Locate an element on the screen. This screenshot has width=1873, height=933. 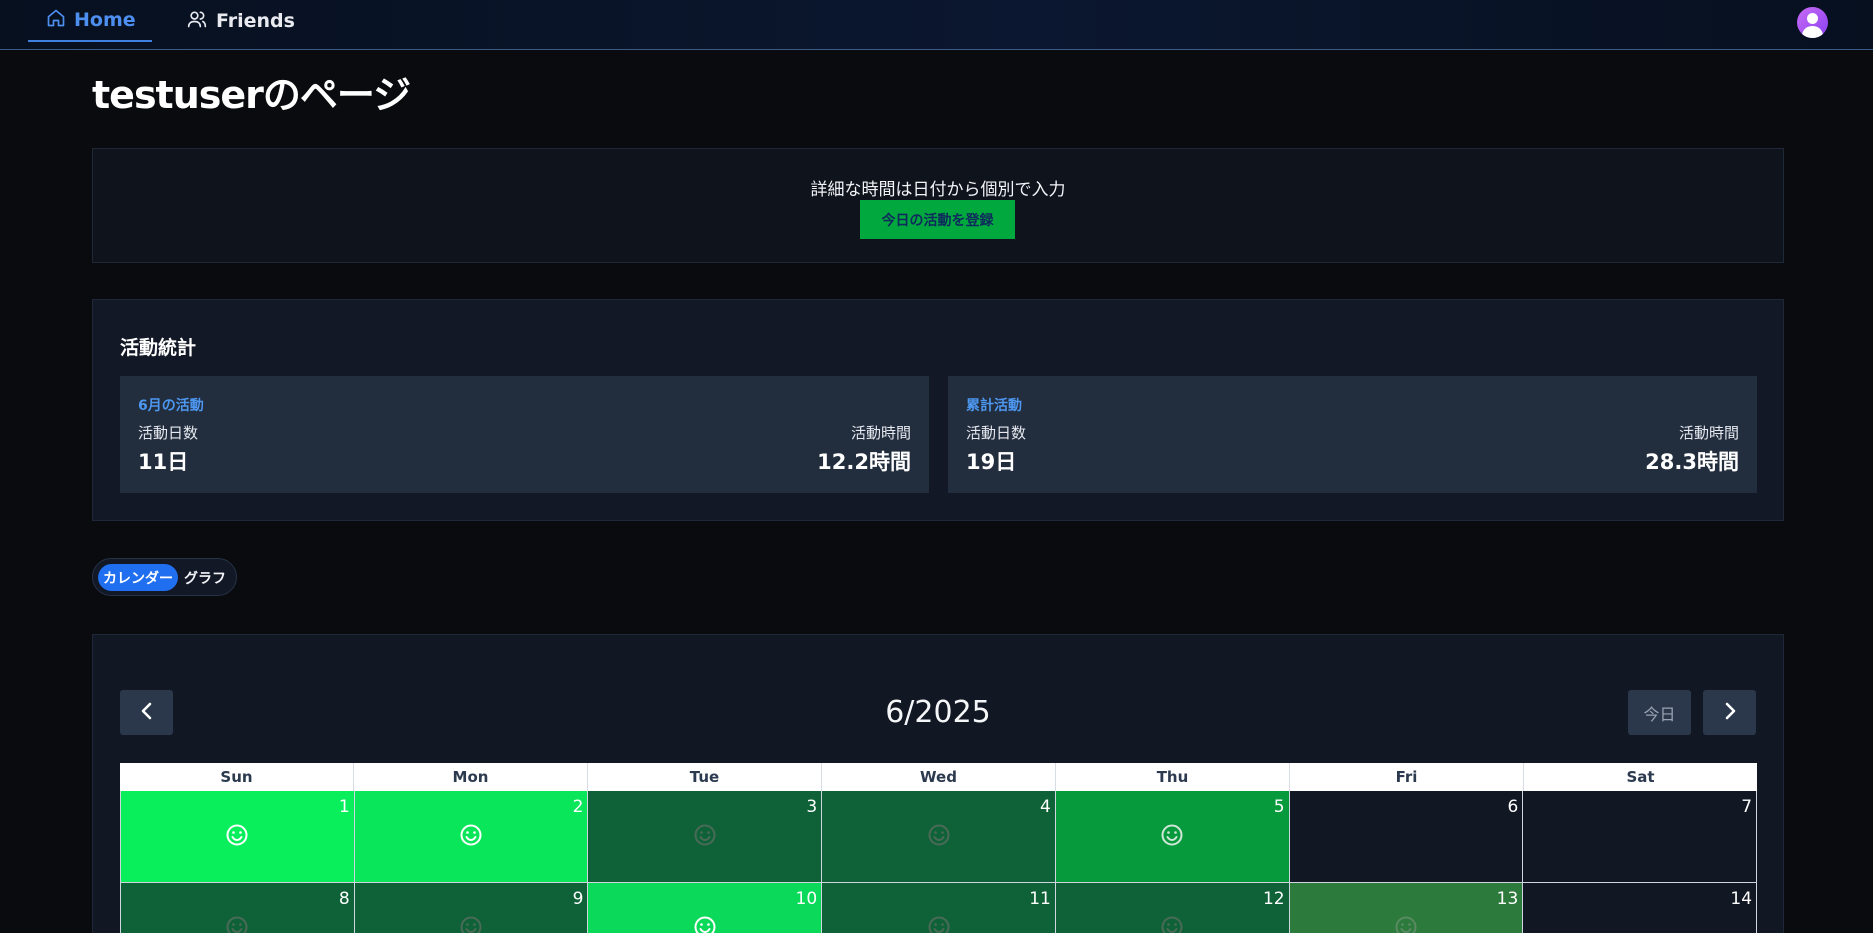
weekday-label: Sun is located at coordinates (237, 777).